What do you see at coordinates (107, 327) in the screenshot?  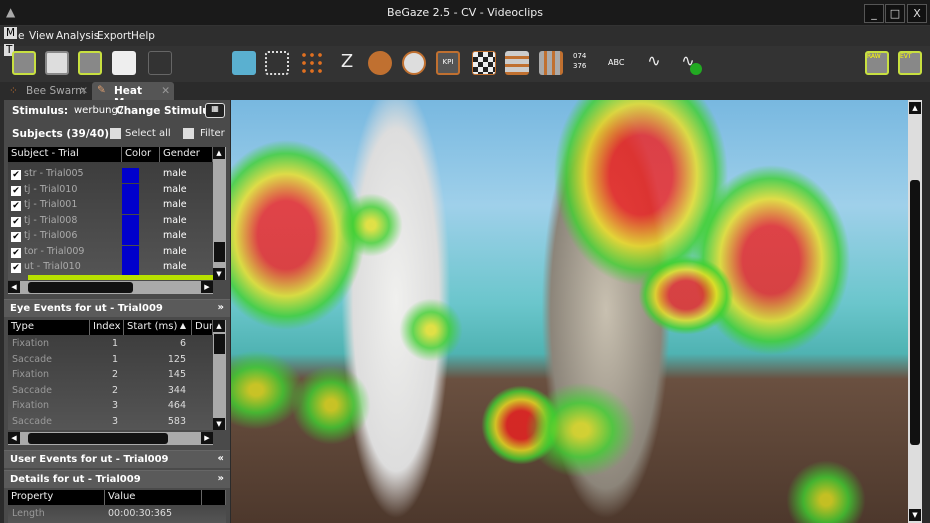 I see `column-header-index: Index` at bounding box center [107, 327].